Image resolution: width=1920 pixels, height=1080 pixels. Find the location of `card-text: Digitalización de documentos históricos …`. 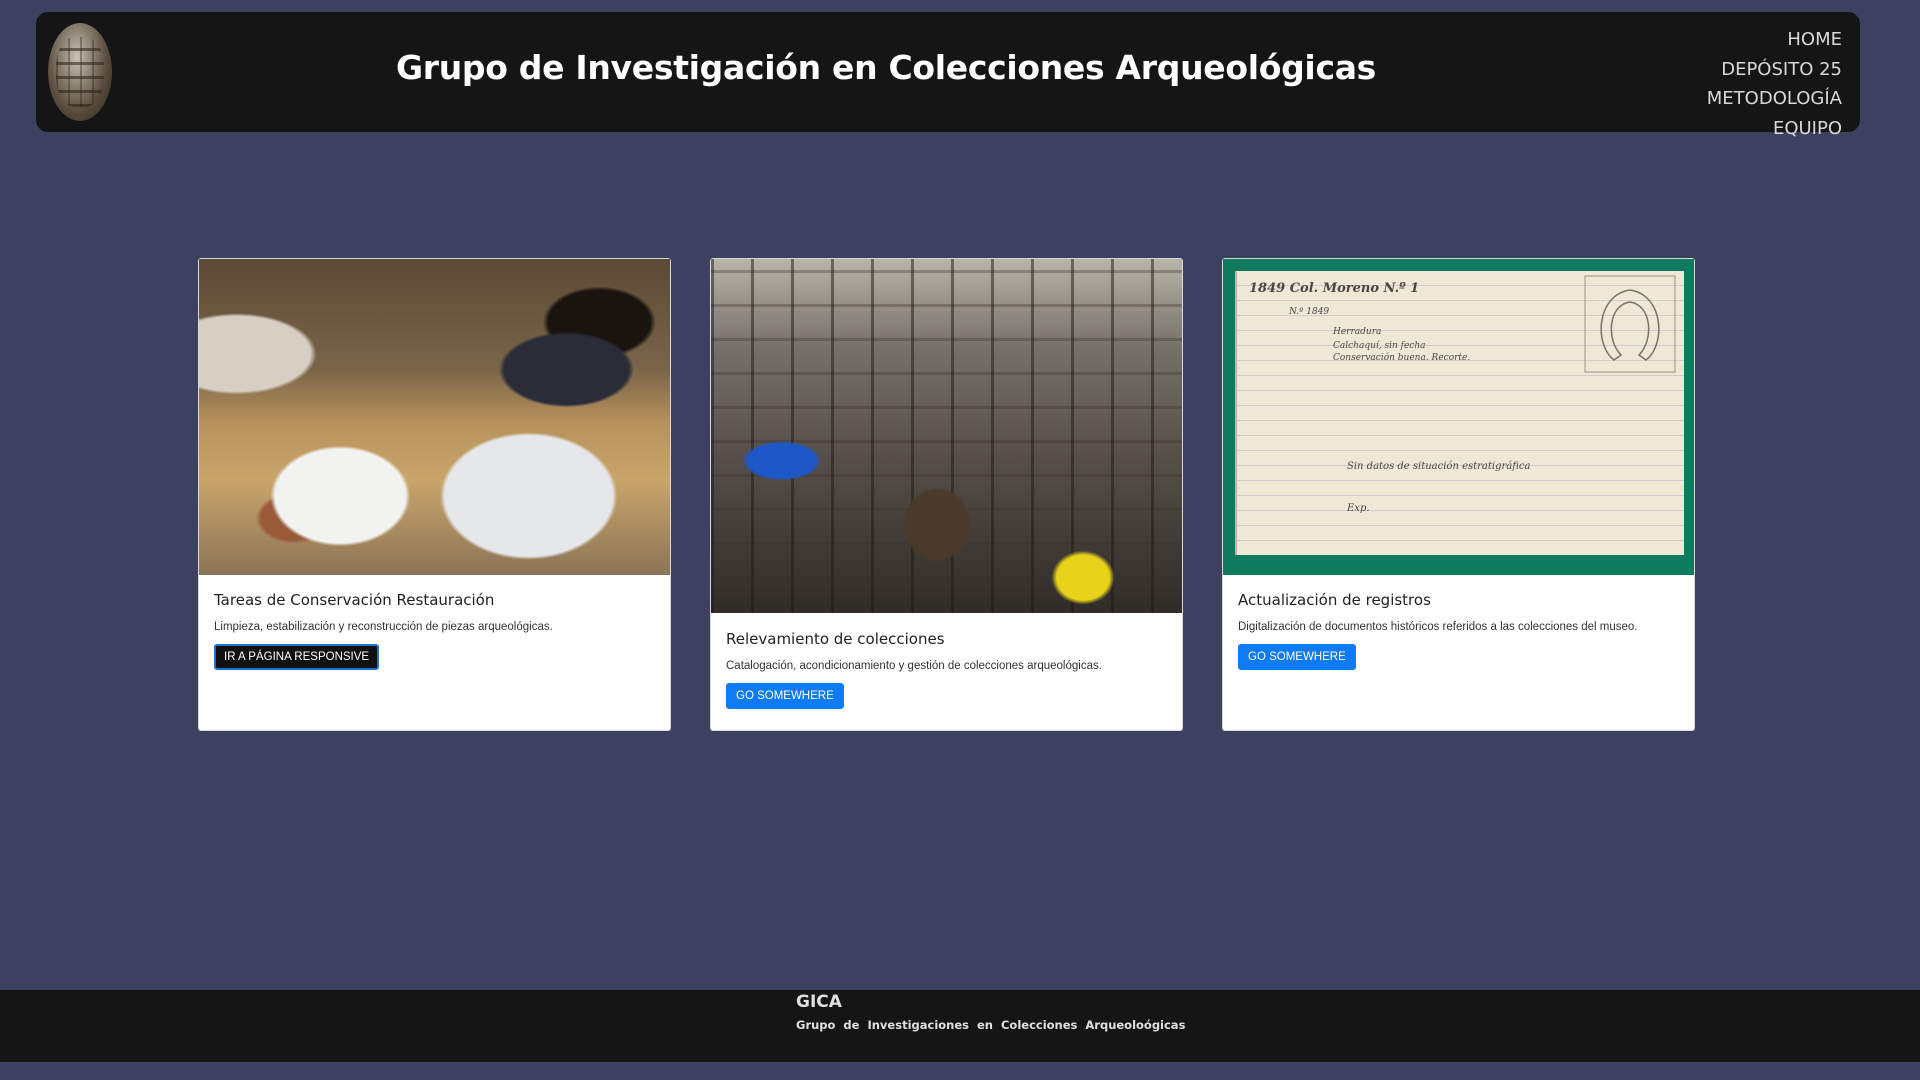

card-text: Digitalización de documentos históricos … is located at coordinates (1438, 627).